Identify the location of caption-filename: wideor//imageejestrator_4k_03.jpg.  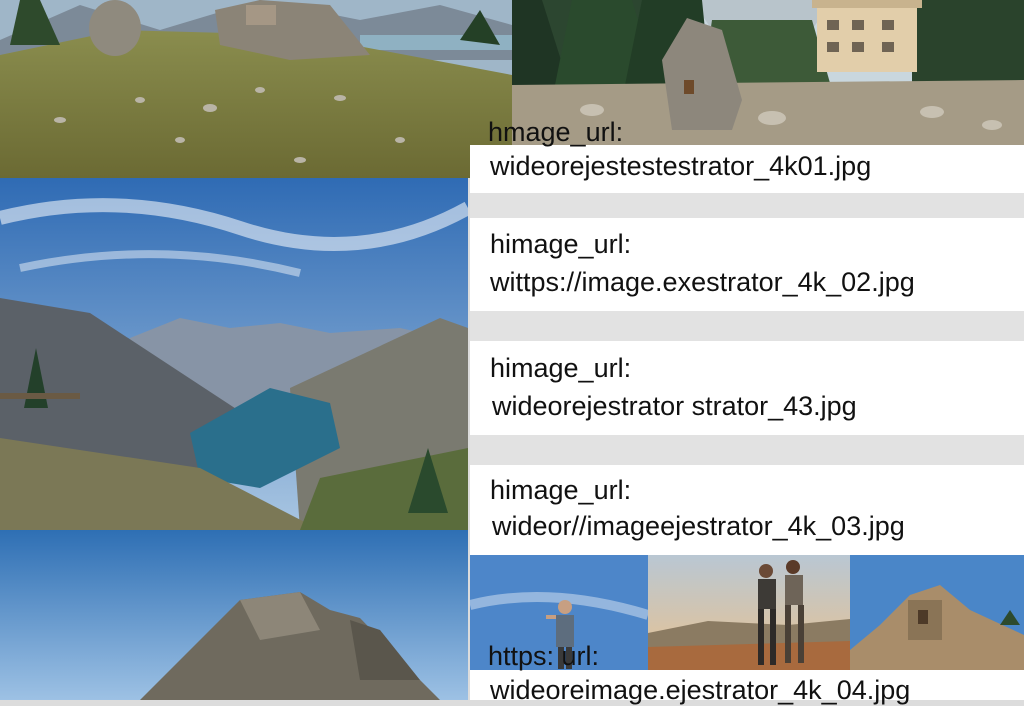
(698, 526).